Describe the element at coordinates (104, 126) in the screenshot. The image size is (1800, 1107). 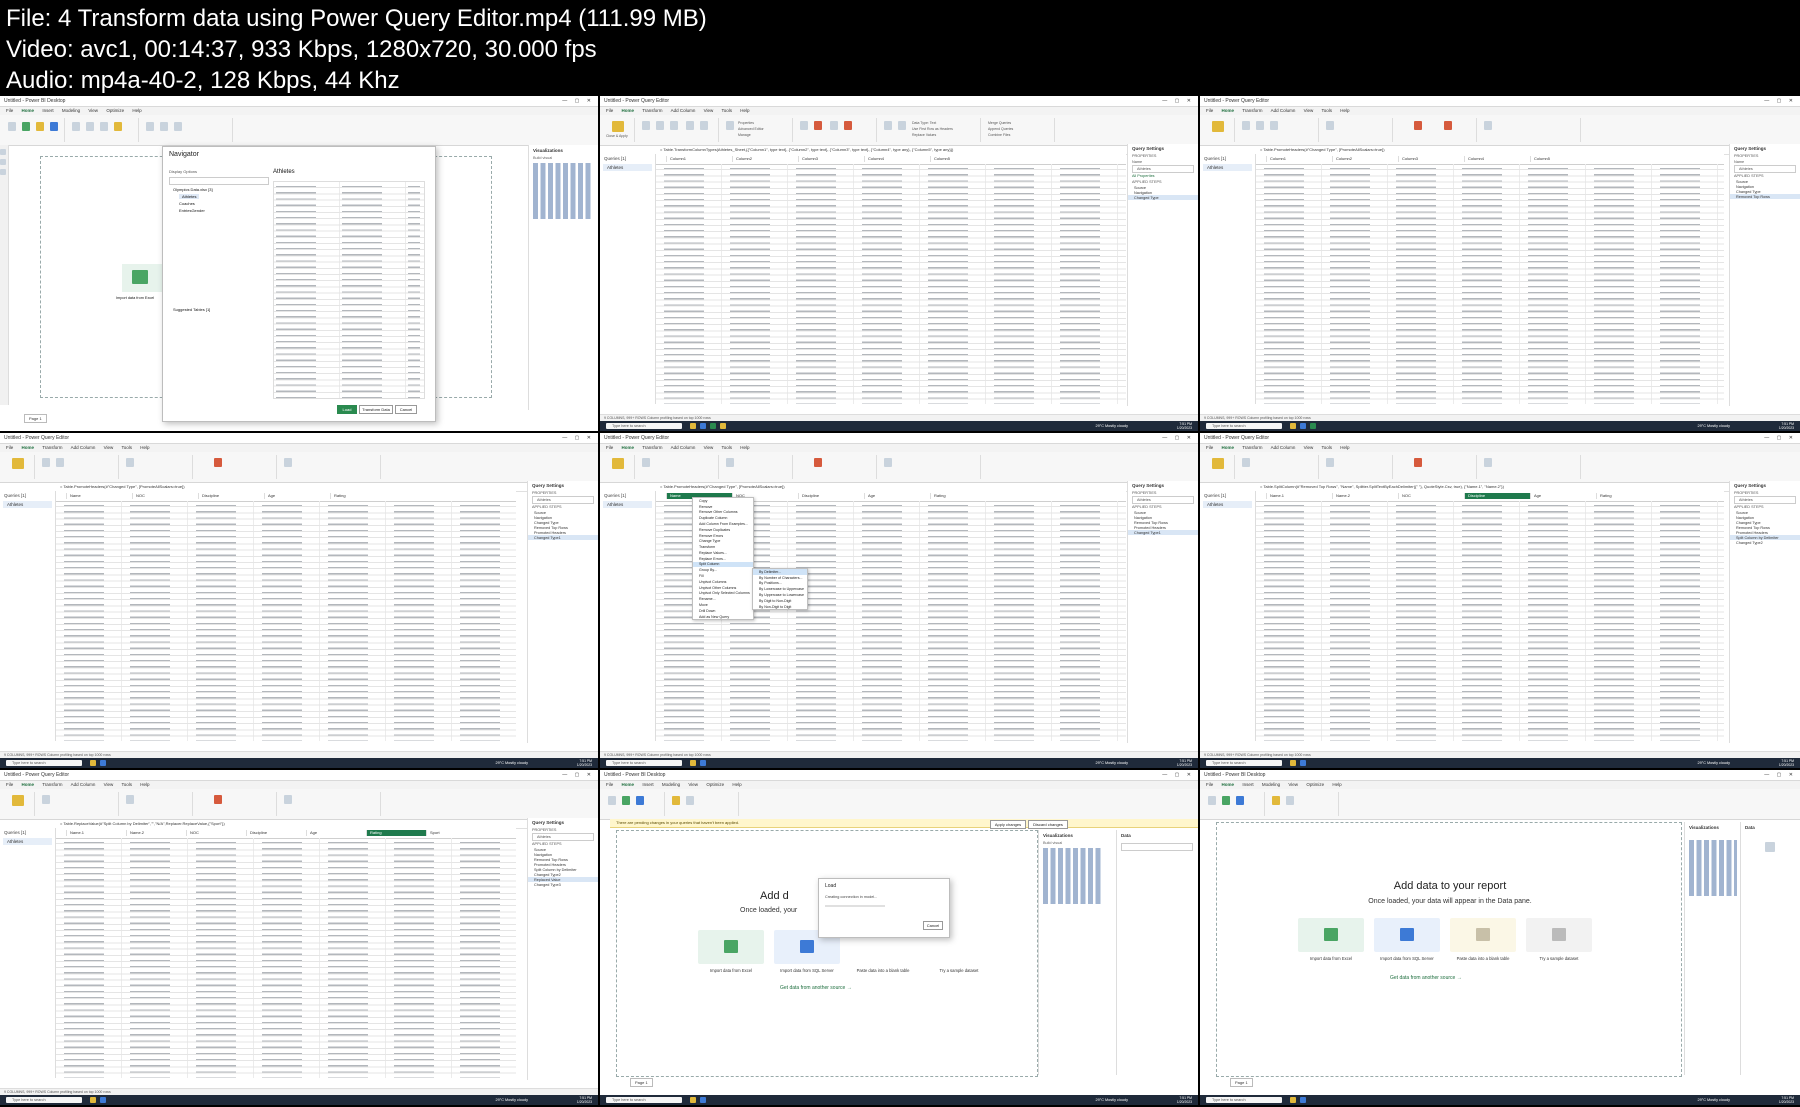
I see `recent-icon` at that location.